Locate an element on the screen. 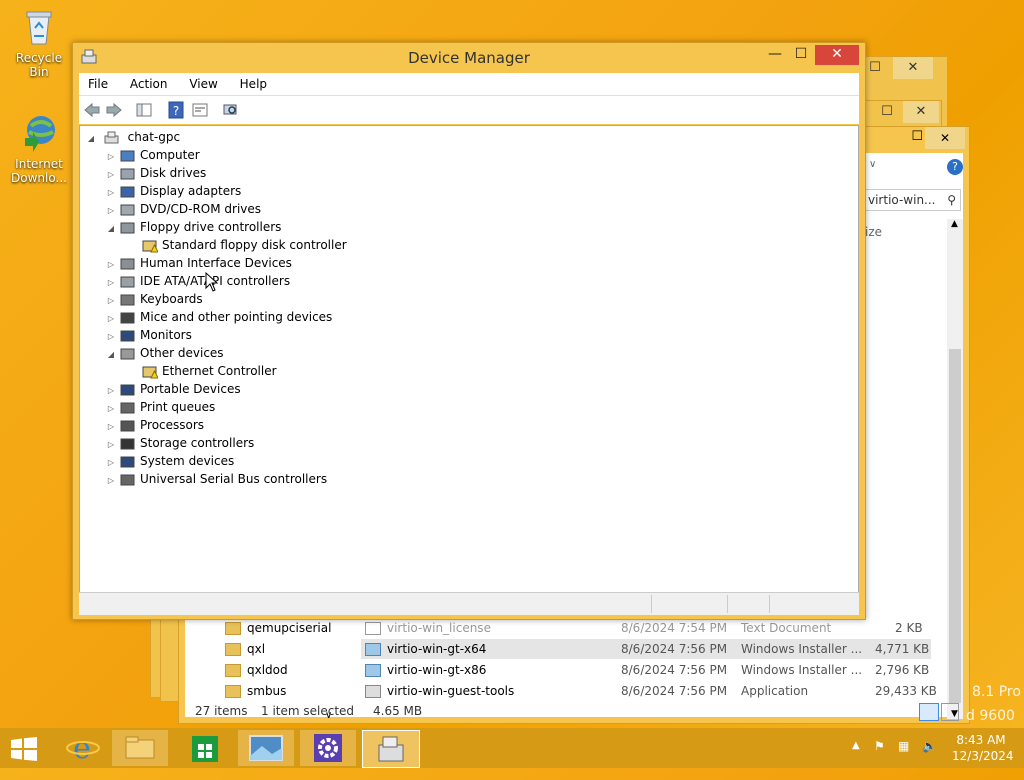 The image size is (1024, 780). back-arrow-icon is located at coordinates (92, 110).